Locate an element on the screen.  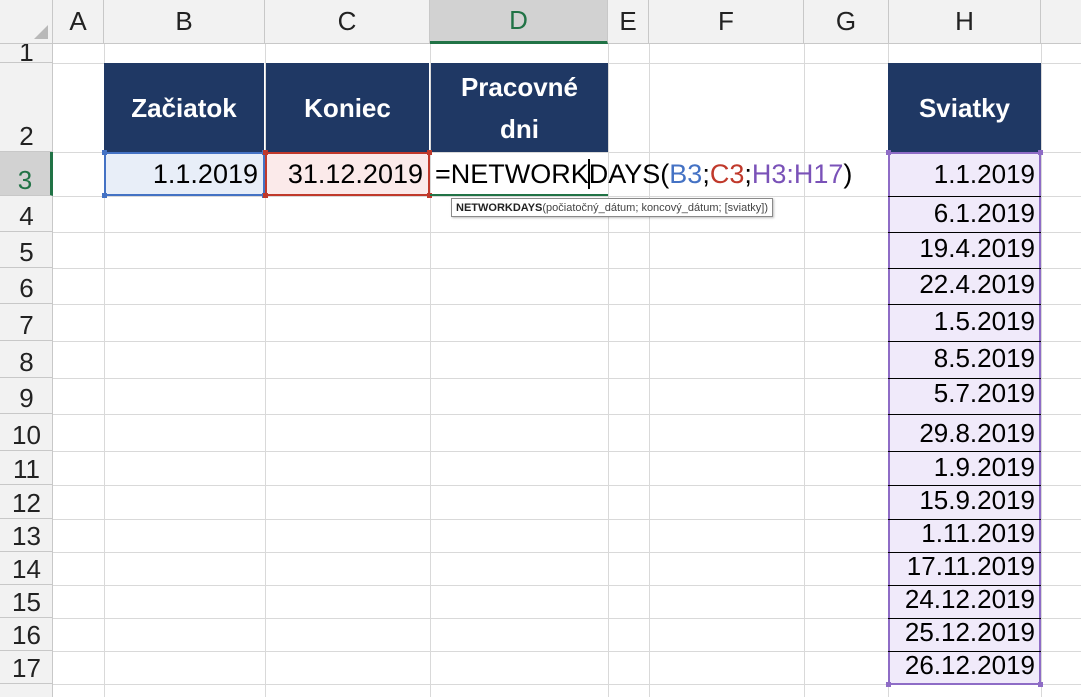
column-header-b: B is located at coordinates (184, 22).